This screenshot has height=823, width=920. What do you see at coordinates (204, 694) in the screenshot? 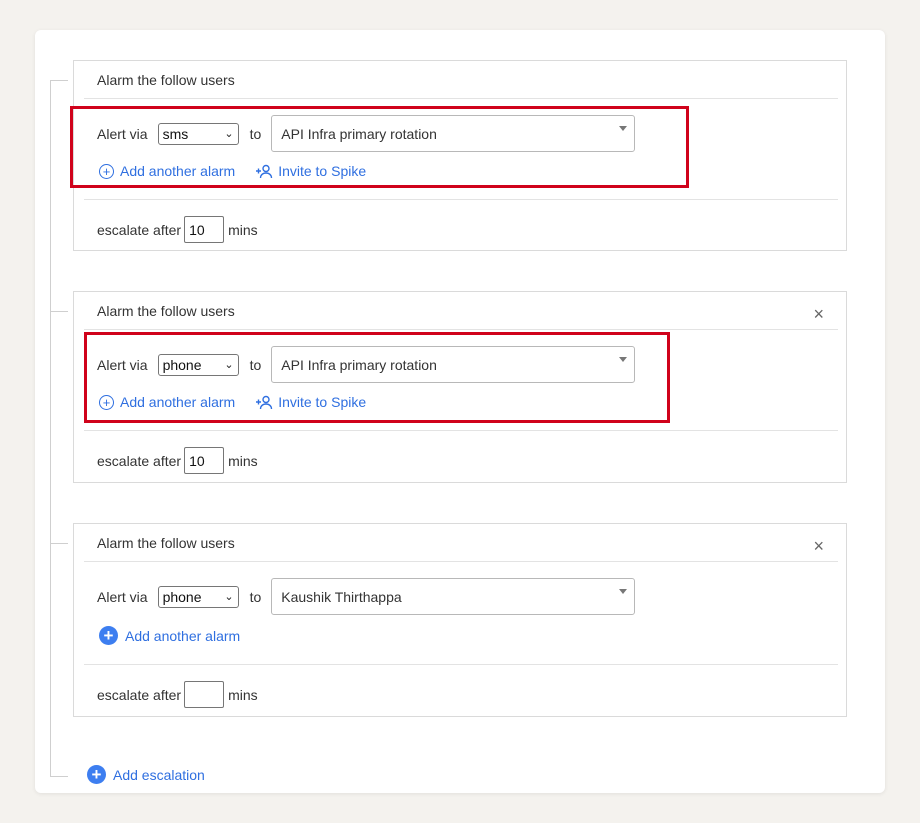
I see `escalate-minutes-input` at bounding box center [204, 694].